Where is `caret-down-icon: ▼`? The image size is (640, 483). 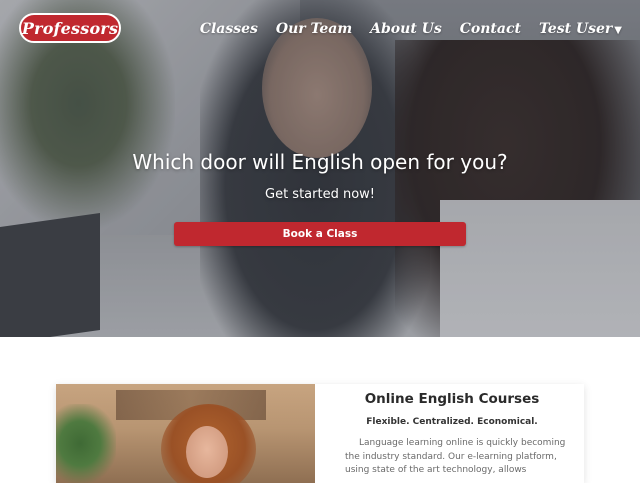
caret-down-icon: ▼ is located at coordinates (618, 30).